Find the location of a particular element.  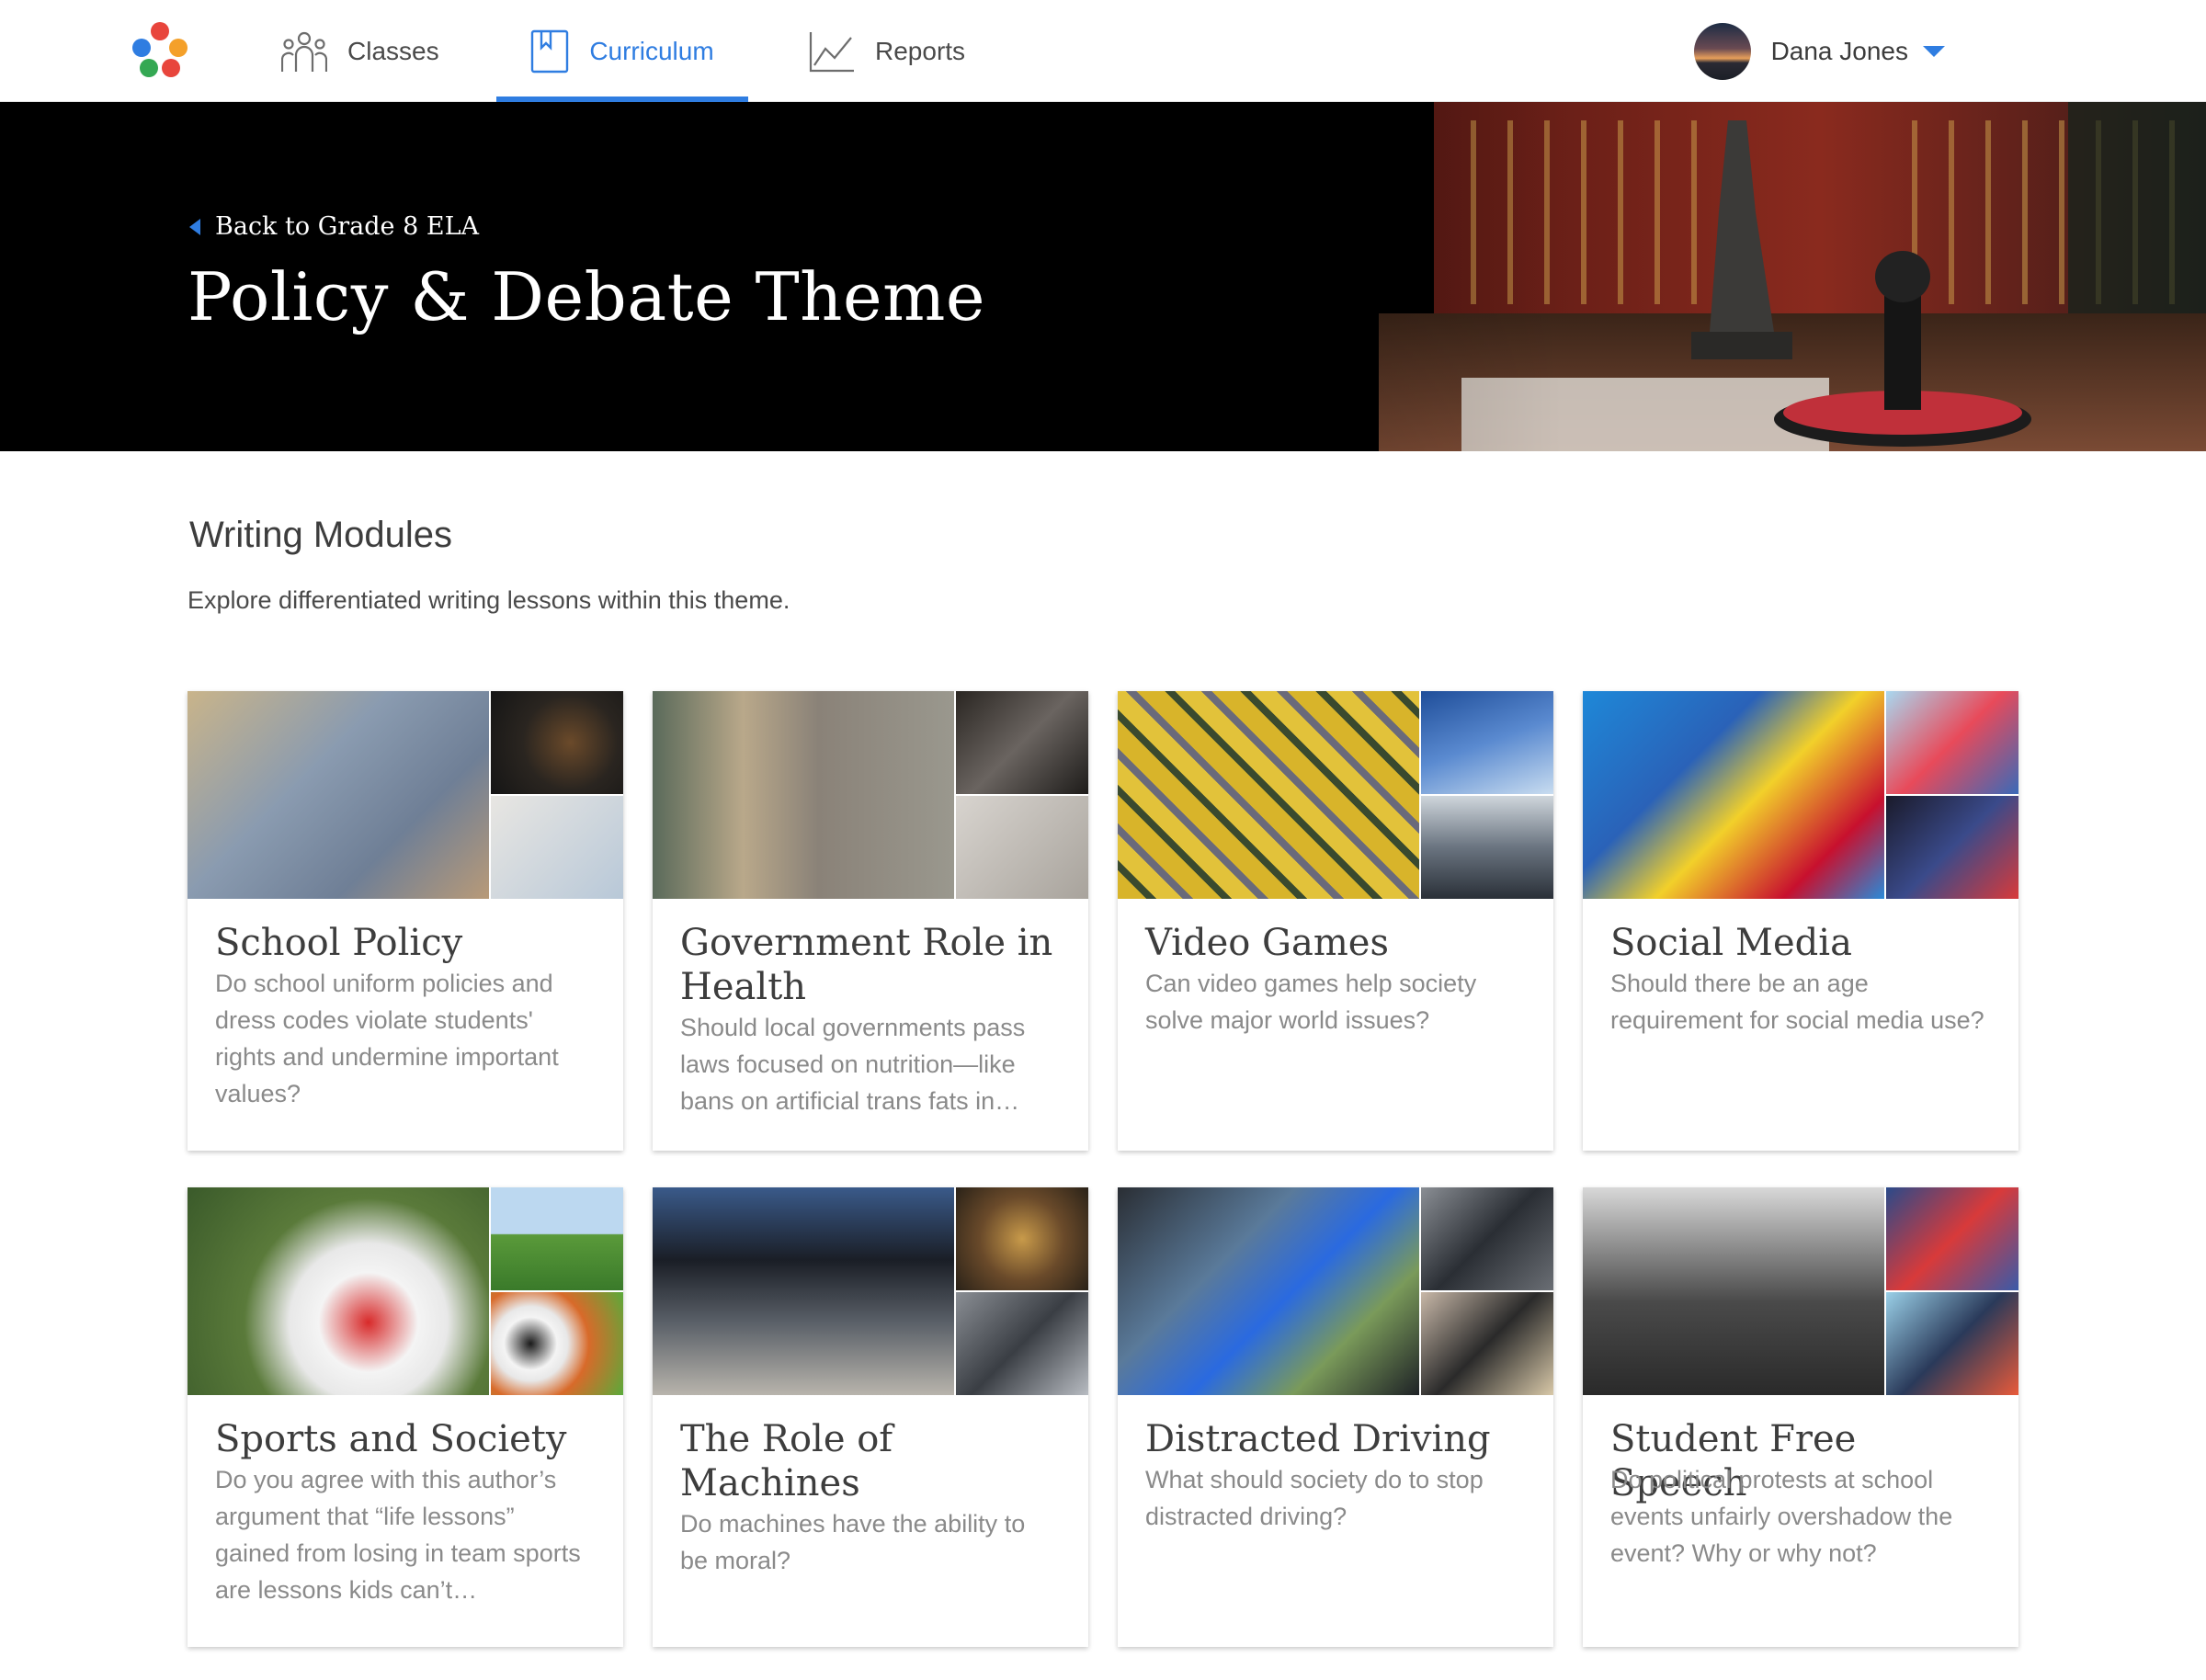

tab-reports: Reports is located at coordinates (887, 51).